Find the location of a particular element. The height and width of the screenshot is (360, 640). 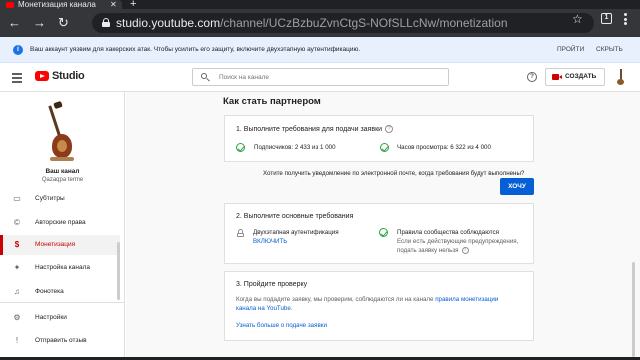

youtube-favicon-icon is located at coordinates (10, 5).